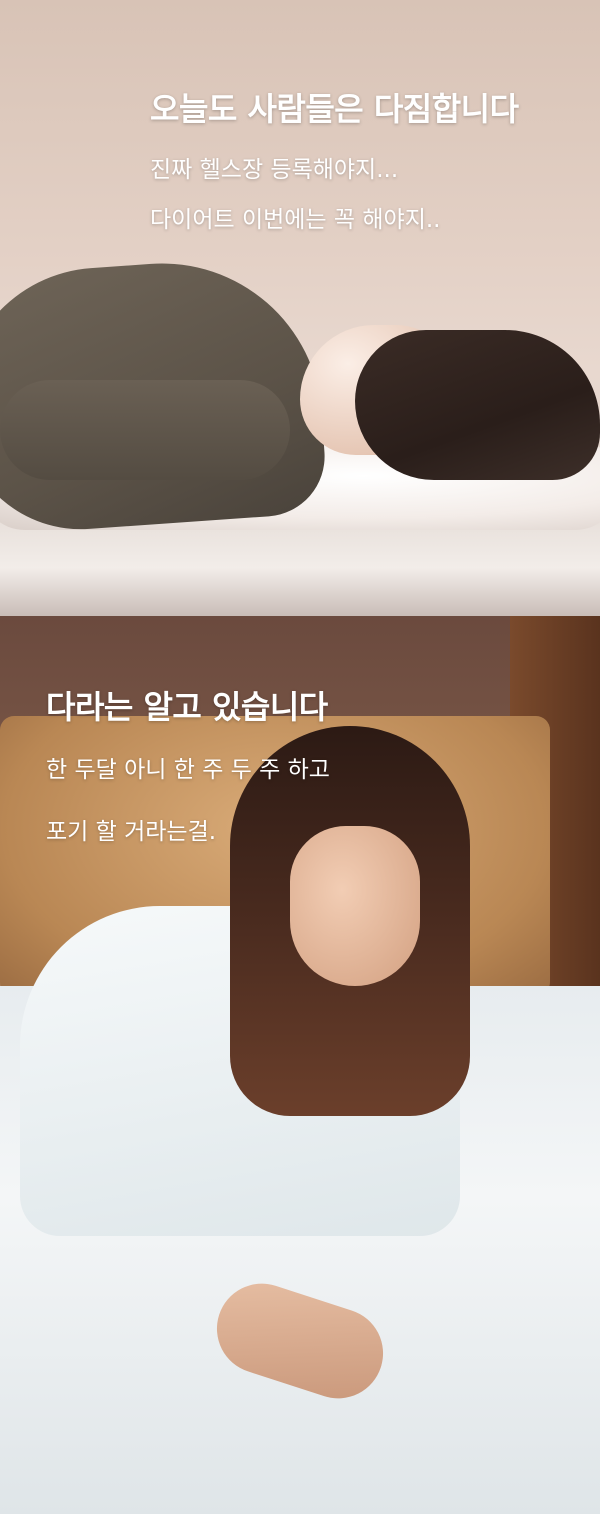 The width and height of the screenshot is (600, 1514). Describe the element at coordinates (131, 832) in the screenshot. I see `section2-line-2: 포기 할 거라는걸.` at that location.